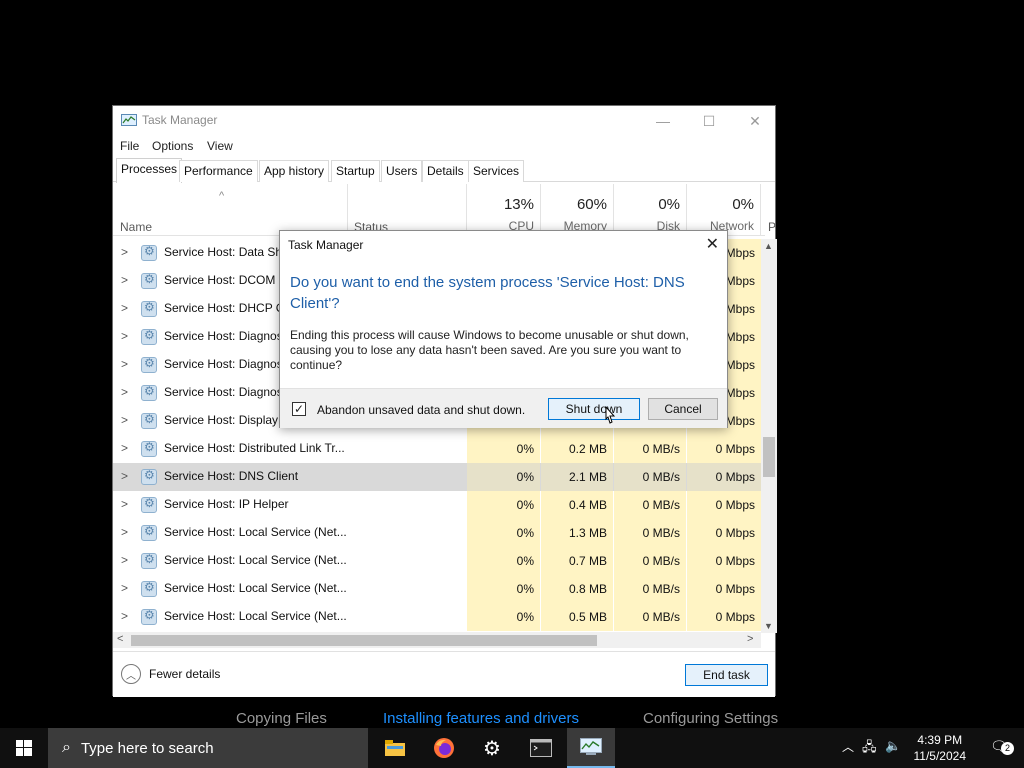 The image size is (1024, 768). Describe the element at coordinates (769, 457) in the screenshot. I see `vertical-scroll-thumb` at that location.